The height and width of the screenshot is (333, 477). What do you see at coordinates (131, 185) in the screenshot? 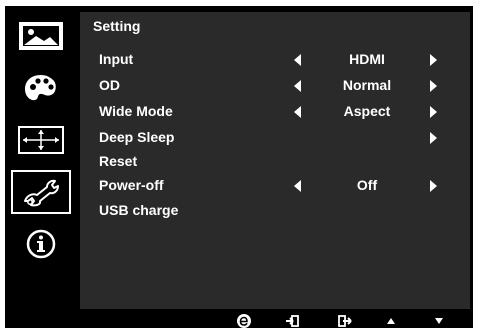
I see `power-off-label: Power-off` at bounding box center [131, 185].